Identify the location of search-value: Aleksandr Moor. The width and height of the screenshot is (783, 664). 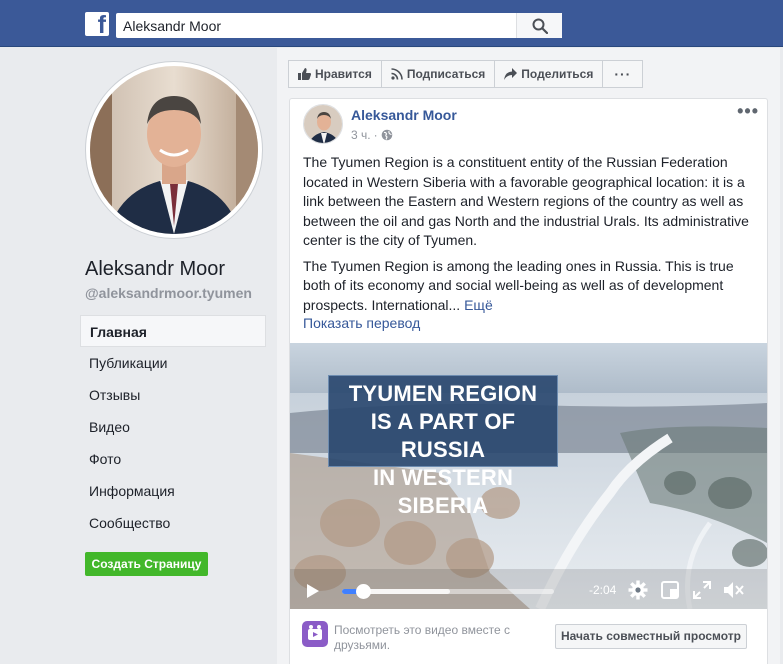
(172, 25).